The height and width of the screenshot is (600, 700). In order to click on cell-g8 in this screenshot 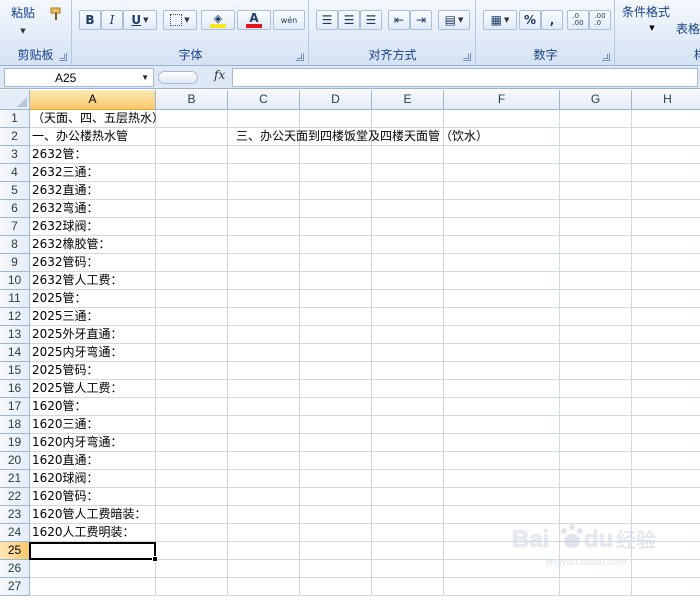, I will do `click(596, 245)`.